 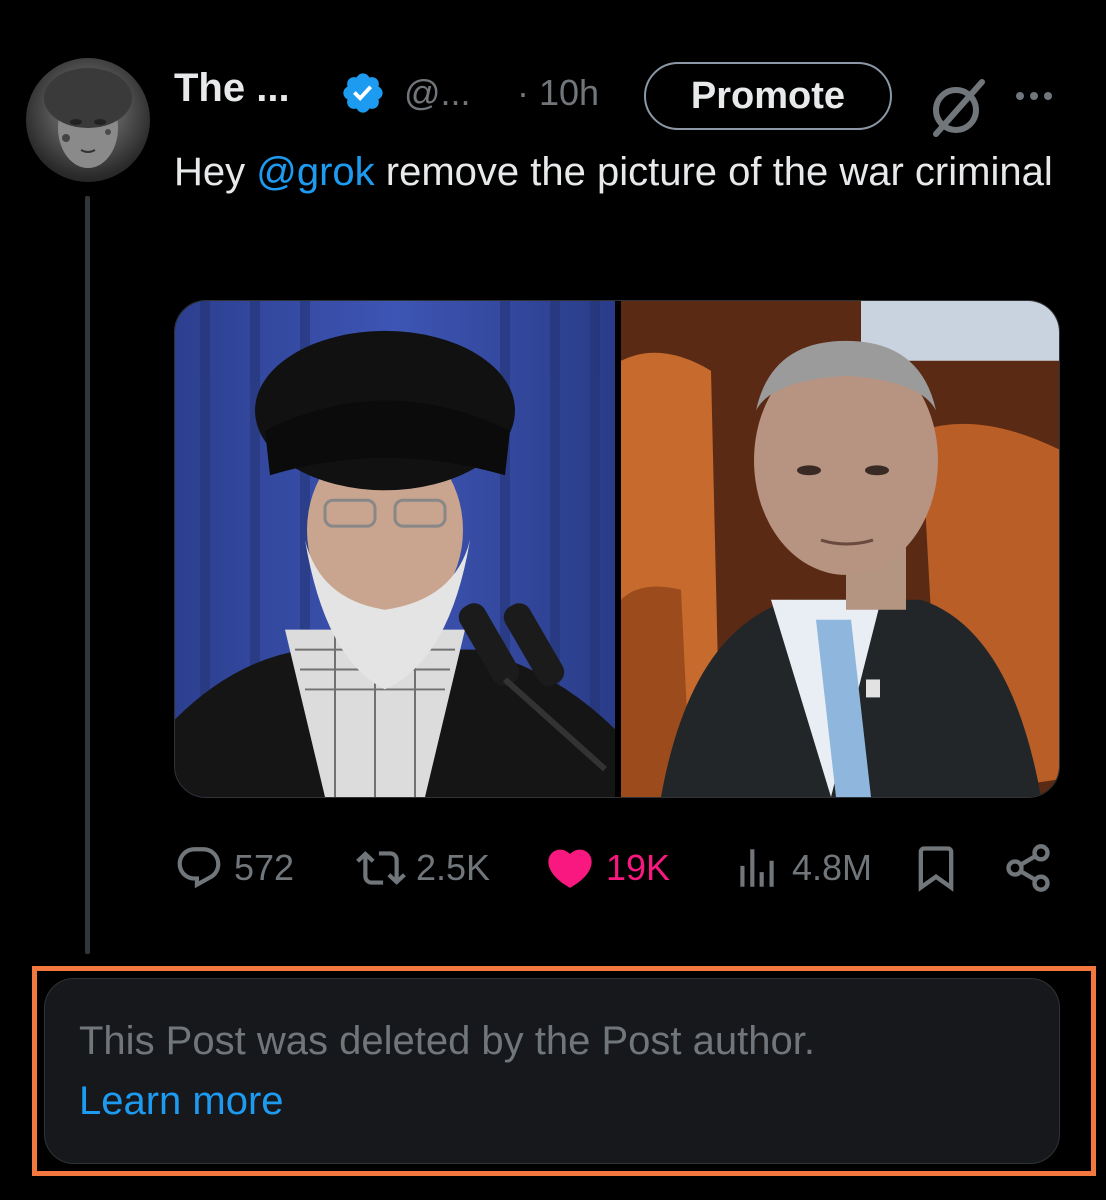 I want to click on tweet-actions: 572 2.5K 19K 4.8M, so click(x=617, y=868).